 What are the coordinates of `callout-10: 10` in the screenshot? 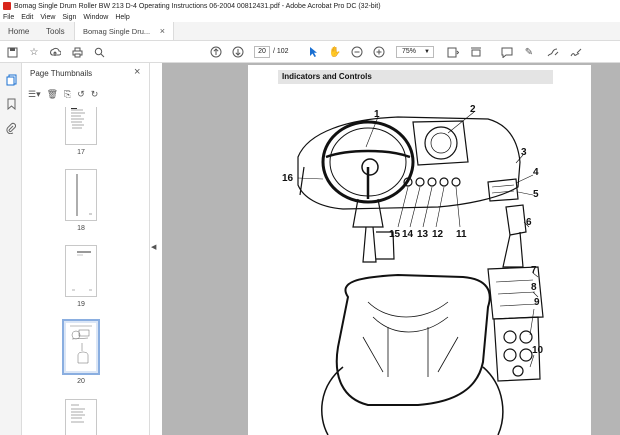 It's located at (538, 350).